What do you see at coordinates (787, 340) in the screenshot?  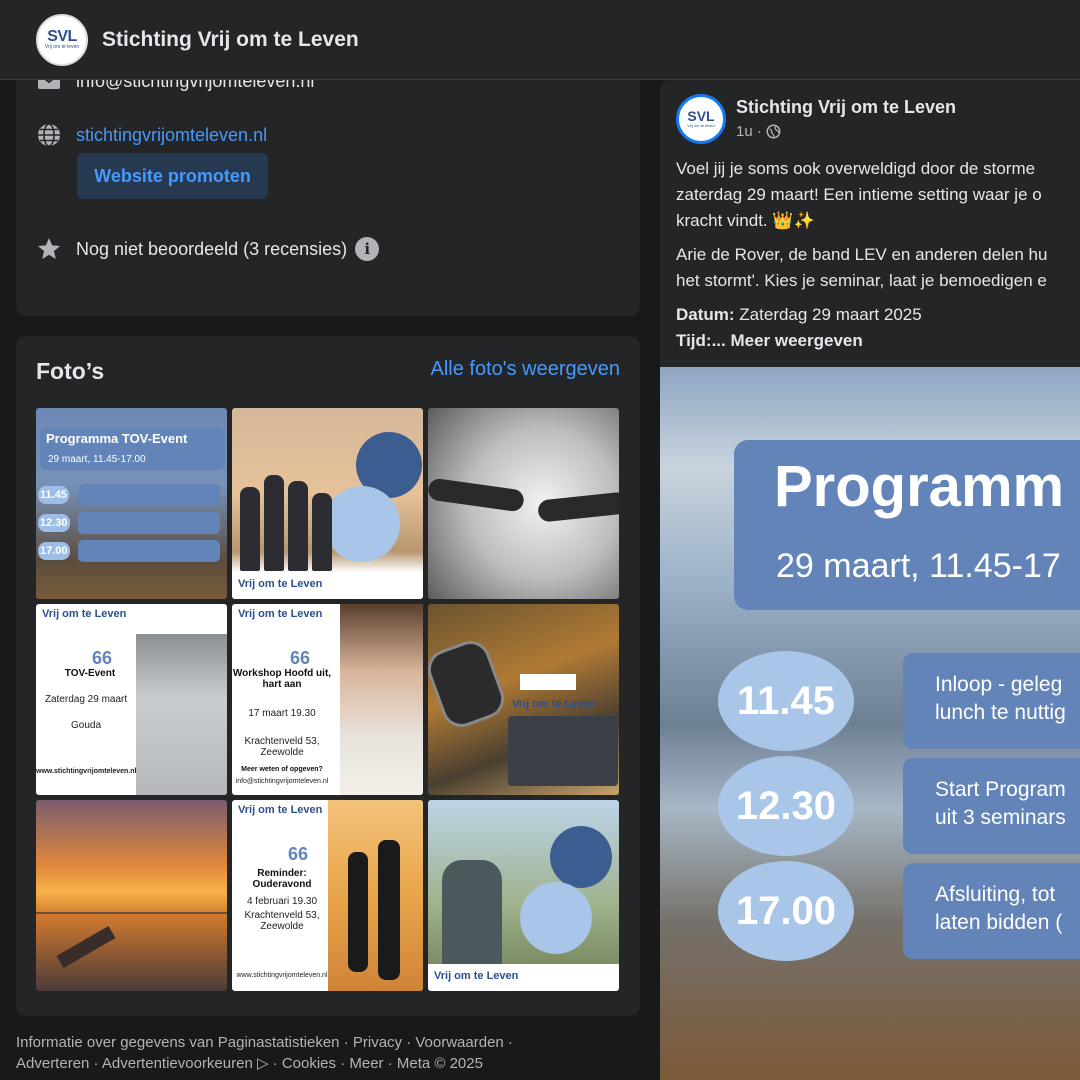 I see `see-more-link: ... Meer weergeven` at bounding box center [787, 340].